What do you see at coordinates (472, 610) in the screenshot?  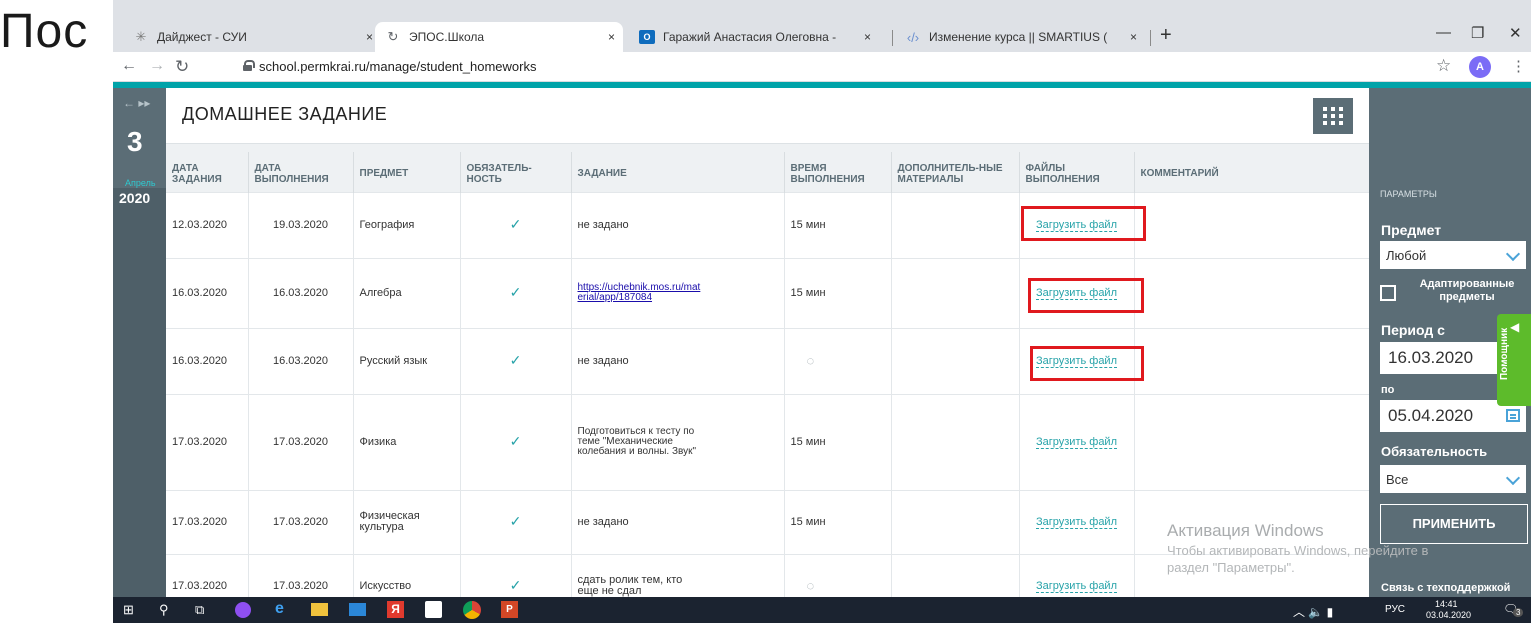 I see `chrome-icon` at bounding box center [472, 610].